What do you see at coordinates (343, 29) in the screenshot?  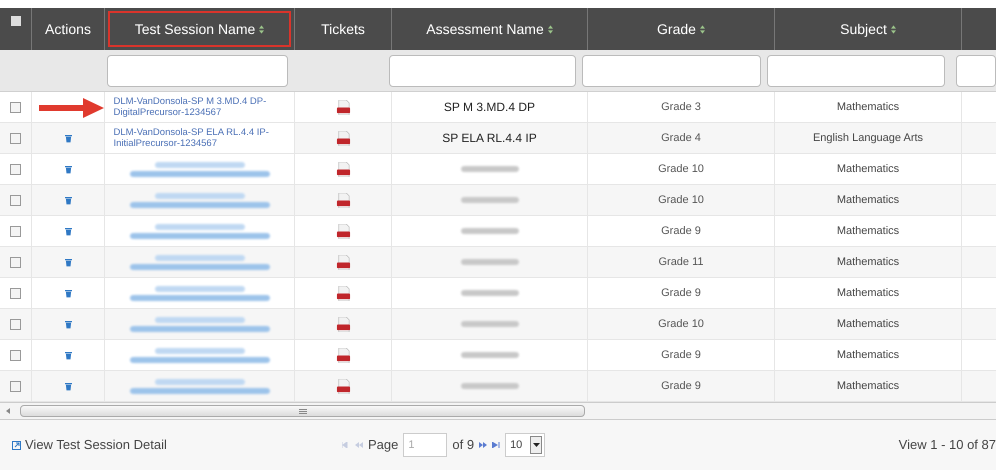 I see `column-header: Tickets` at bounding box center [343, 29].